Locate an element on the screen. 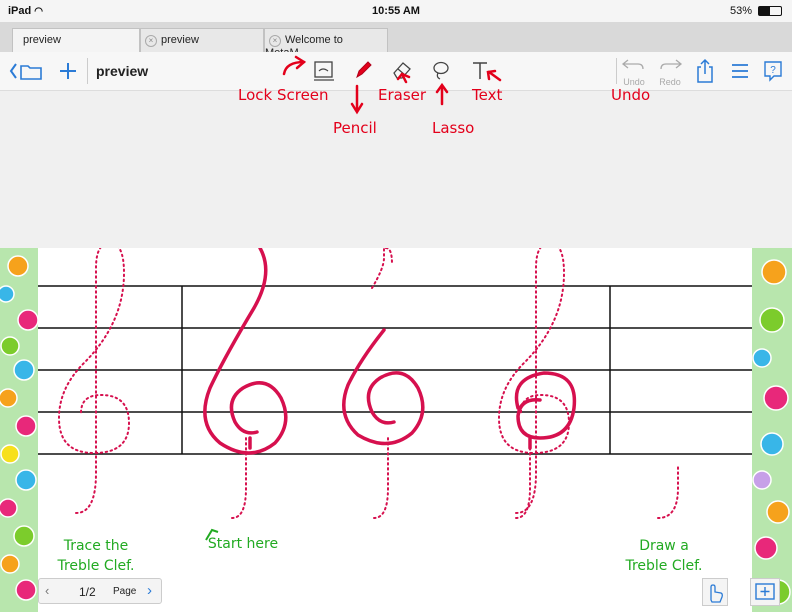 This screenshot has width=792, height=612. instruction-trace-line1: Trace the is located at coordinates (96, 546).